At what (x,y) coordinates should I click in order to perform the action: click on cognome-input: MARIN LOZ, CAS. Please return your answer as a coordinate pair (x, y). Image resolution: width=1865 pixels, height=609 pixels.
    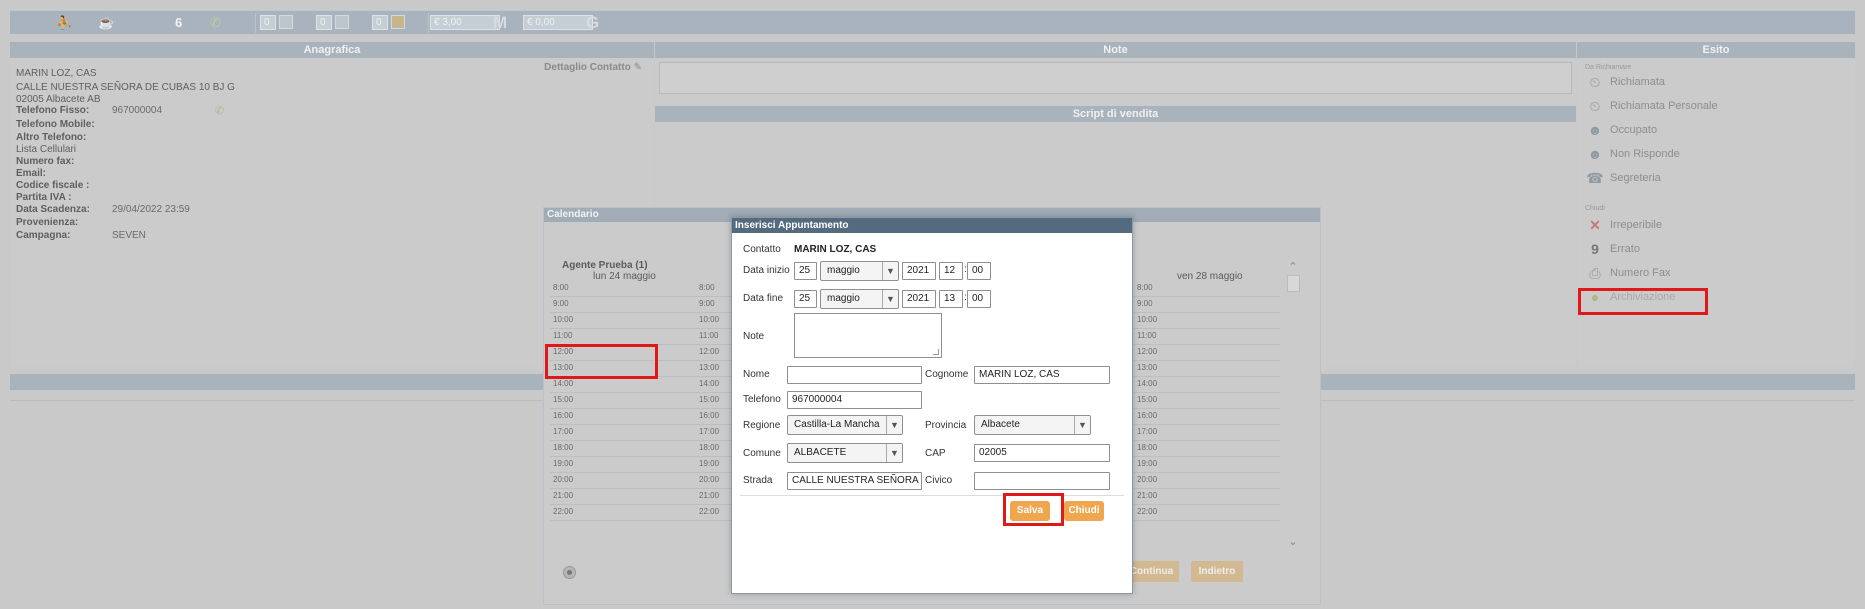
    Looking at the image, I should click on (1042, 375).